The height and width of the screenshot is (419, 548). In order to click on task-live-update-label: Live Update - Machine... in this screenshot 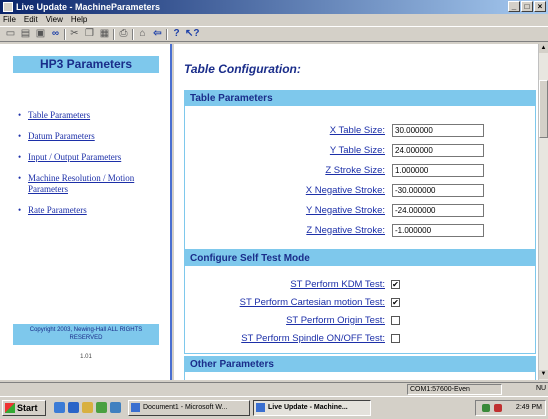, I will do `click(308, 407)`.